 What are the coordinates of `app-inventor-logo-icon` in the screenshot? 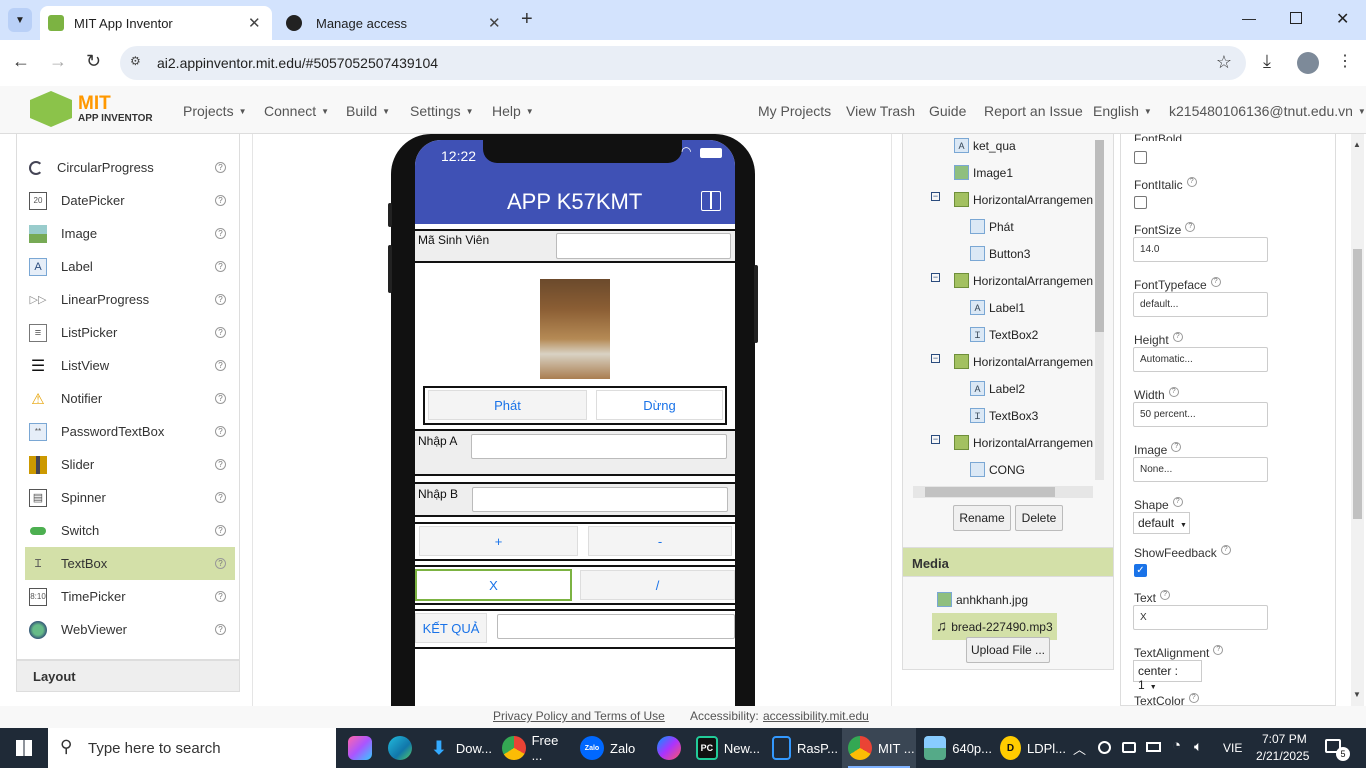 It's located at (51, 109).